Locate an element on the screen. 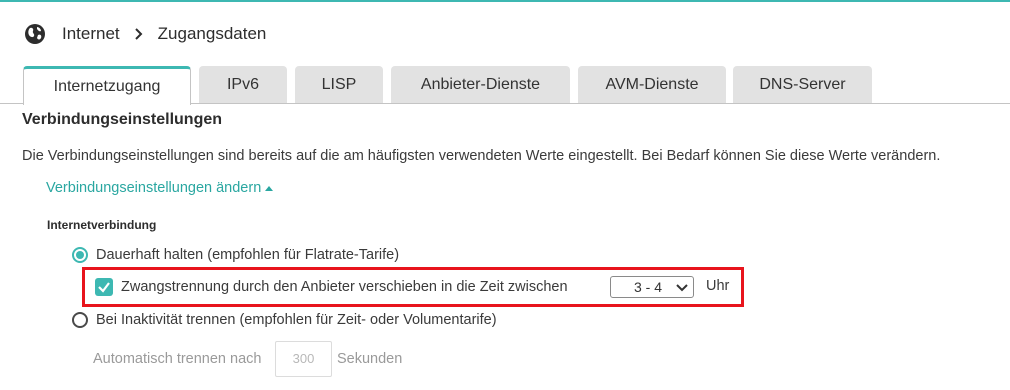 This screenshot has height=390, width=1010. tab-anbieter-dienste: Anbieter-Dienste is located at coordinates (480, 85).